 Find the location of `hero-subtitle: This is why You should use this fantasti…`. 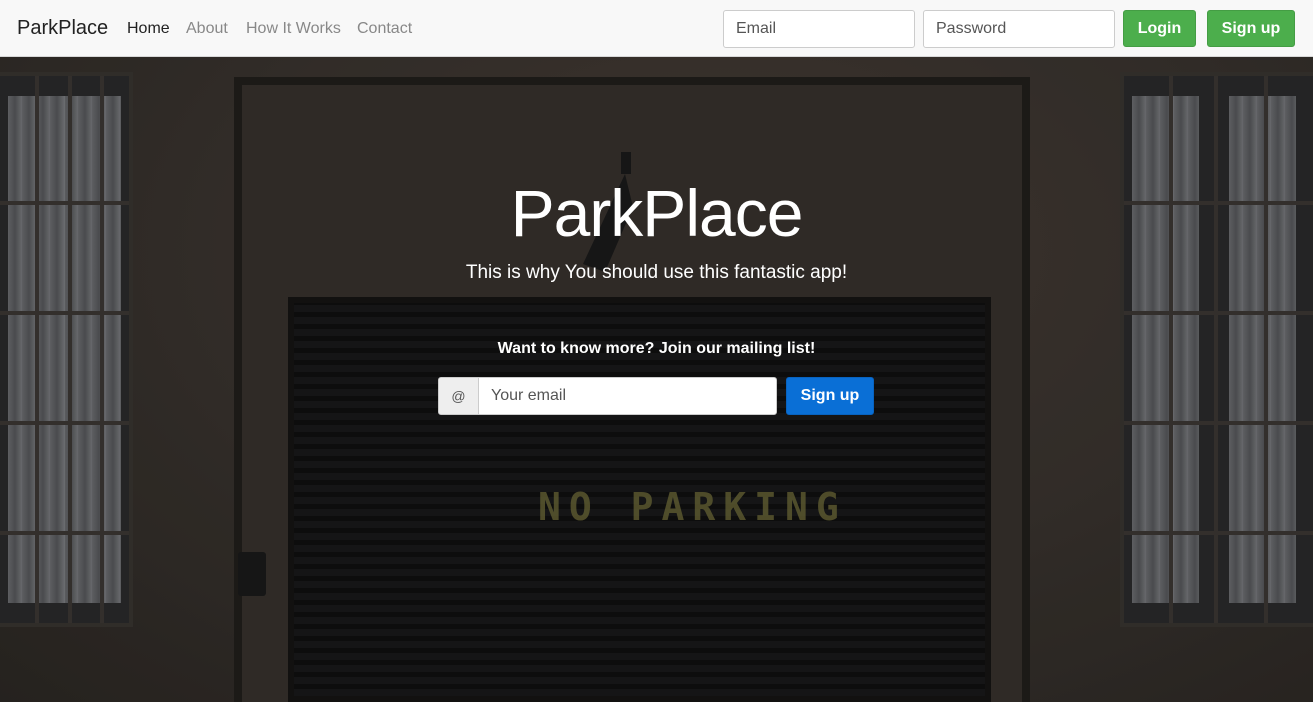

hero-subtitle: This is why You should use this fantasti… is located at coordinates (656, 272).